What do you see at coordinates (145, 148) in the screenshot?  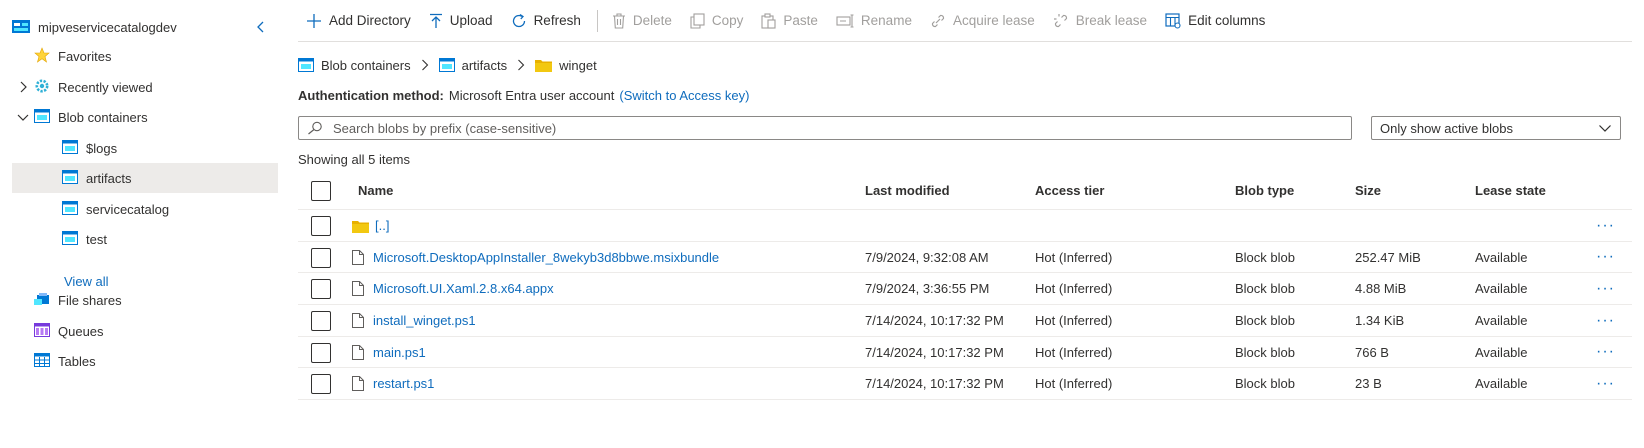 I see `sidebar-item-logs: $logs` at bounding box center [145, 148].